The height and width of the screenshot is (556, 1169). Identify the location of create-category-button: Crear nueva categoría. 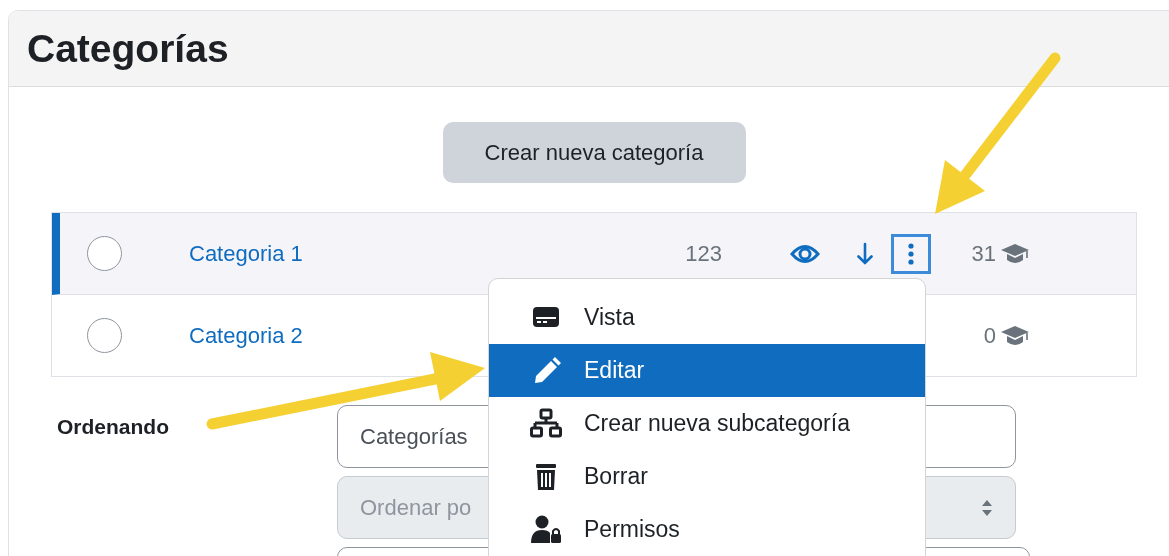
(594, 152).